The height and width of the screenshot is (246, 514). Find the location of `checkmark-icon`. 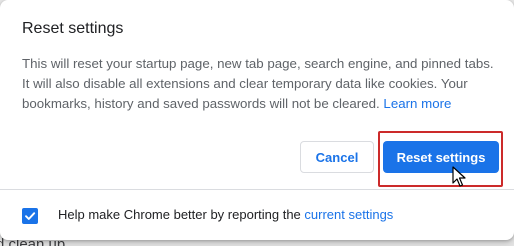

checkmark-icon is located at coordinates (30, 216).